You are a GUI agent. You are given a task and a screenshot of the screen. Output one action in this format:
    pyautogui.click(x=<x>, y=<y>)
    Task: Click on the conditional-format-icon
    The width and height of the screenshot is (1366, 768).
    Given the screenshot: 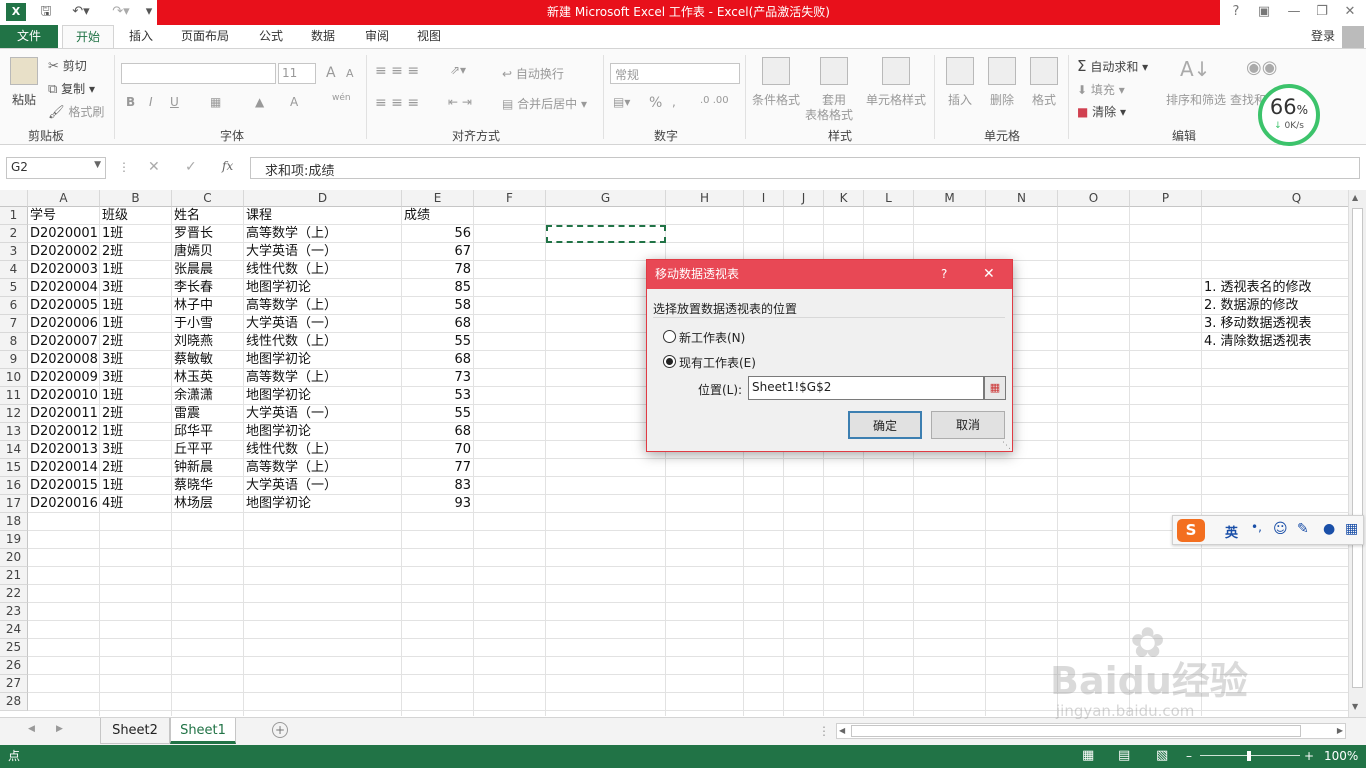 What is the action you would take?
    pyautogui.click(x=776, y=71)
    